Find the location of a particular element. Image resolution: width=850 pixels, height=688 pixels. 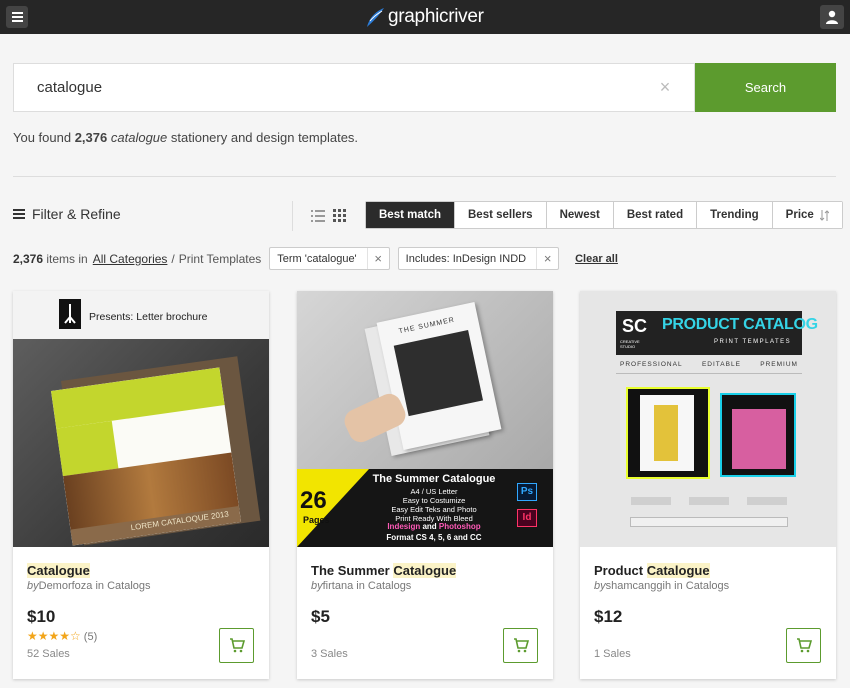

product-author: byshamcanggih in Catalogs is located at coordinates (662, 586).